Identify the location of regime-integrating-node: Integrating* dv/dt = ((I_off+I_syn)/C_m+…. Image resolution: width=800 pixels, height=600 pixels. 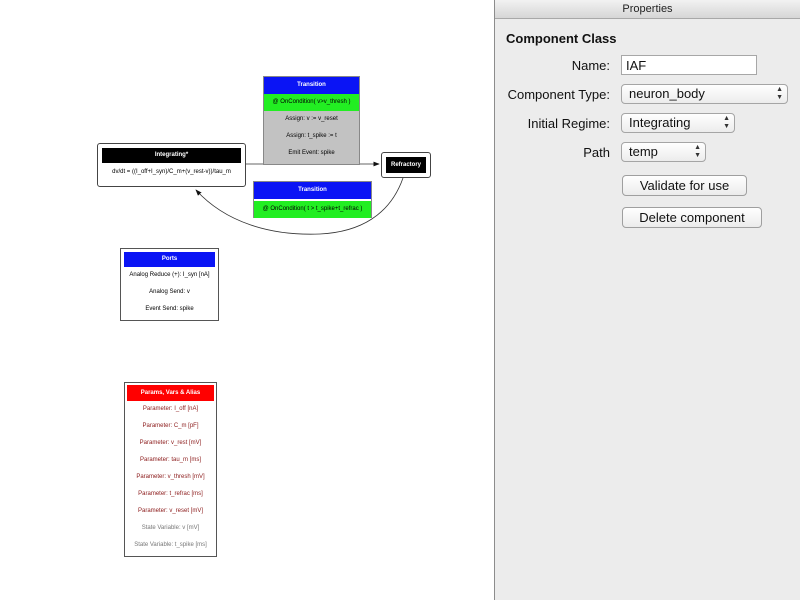
(171, 165).